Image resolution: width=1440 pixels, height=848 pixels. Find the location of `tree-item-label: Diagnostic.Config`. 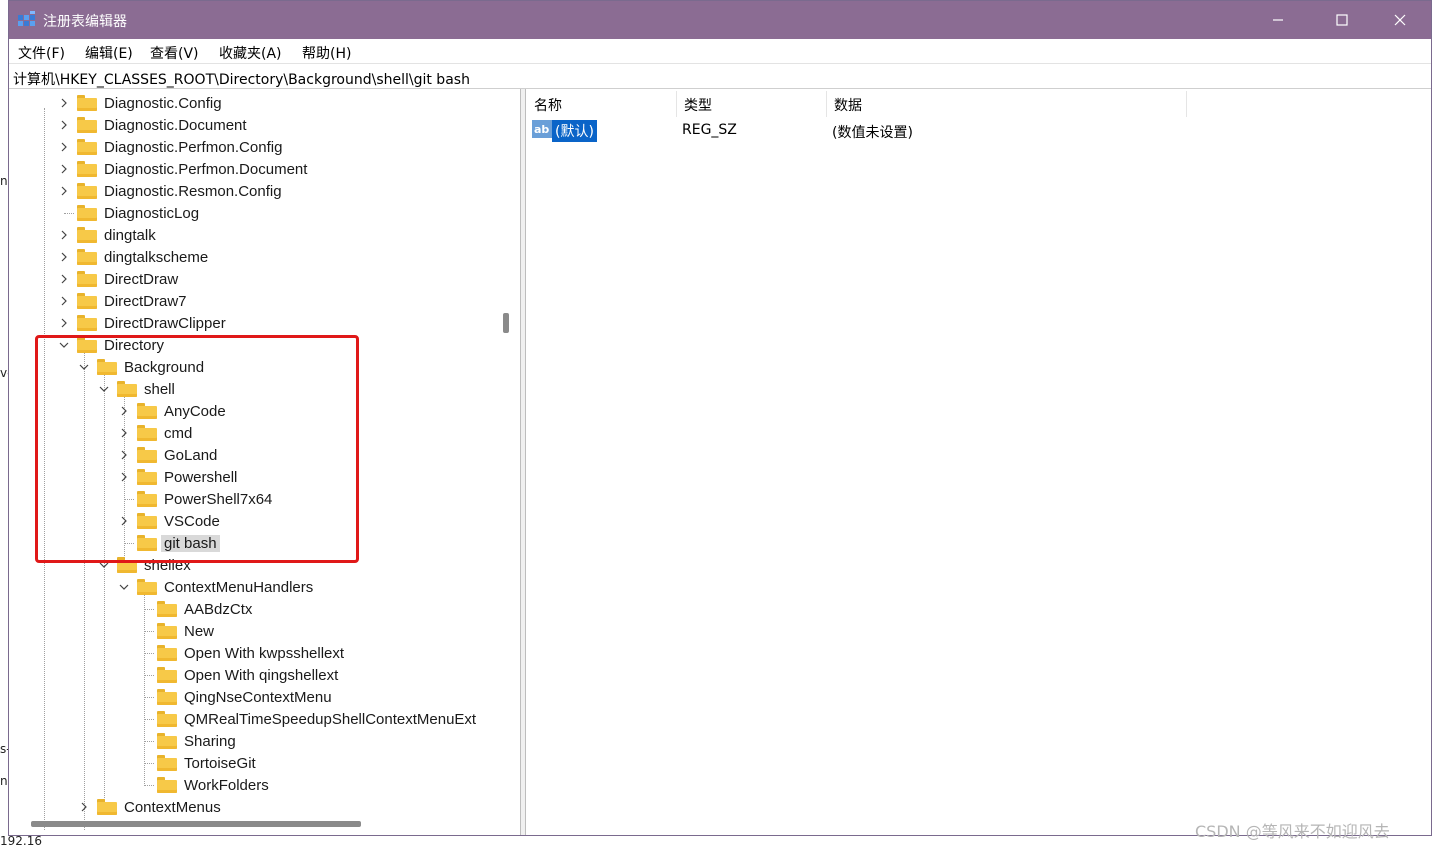

tree-item-label: Diagnostic.Config is located at coordinates (163, 103).